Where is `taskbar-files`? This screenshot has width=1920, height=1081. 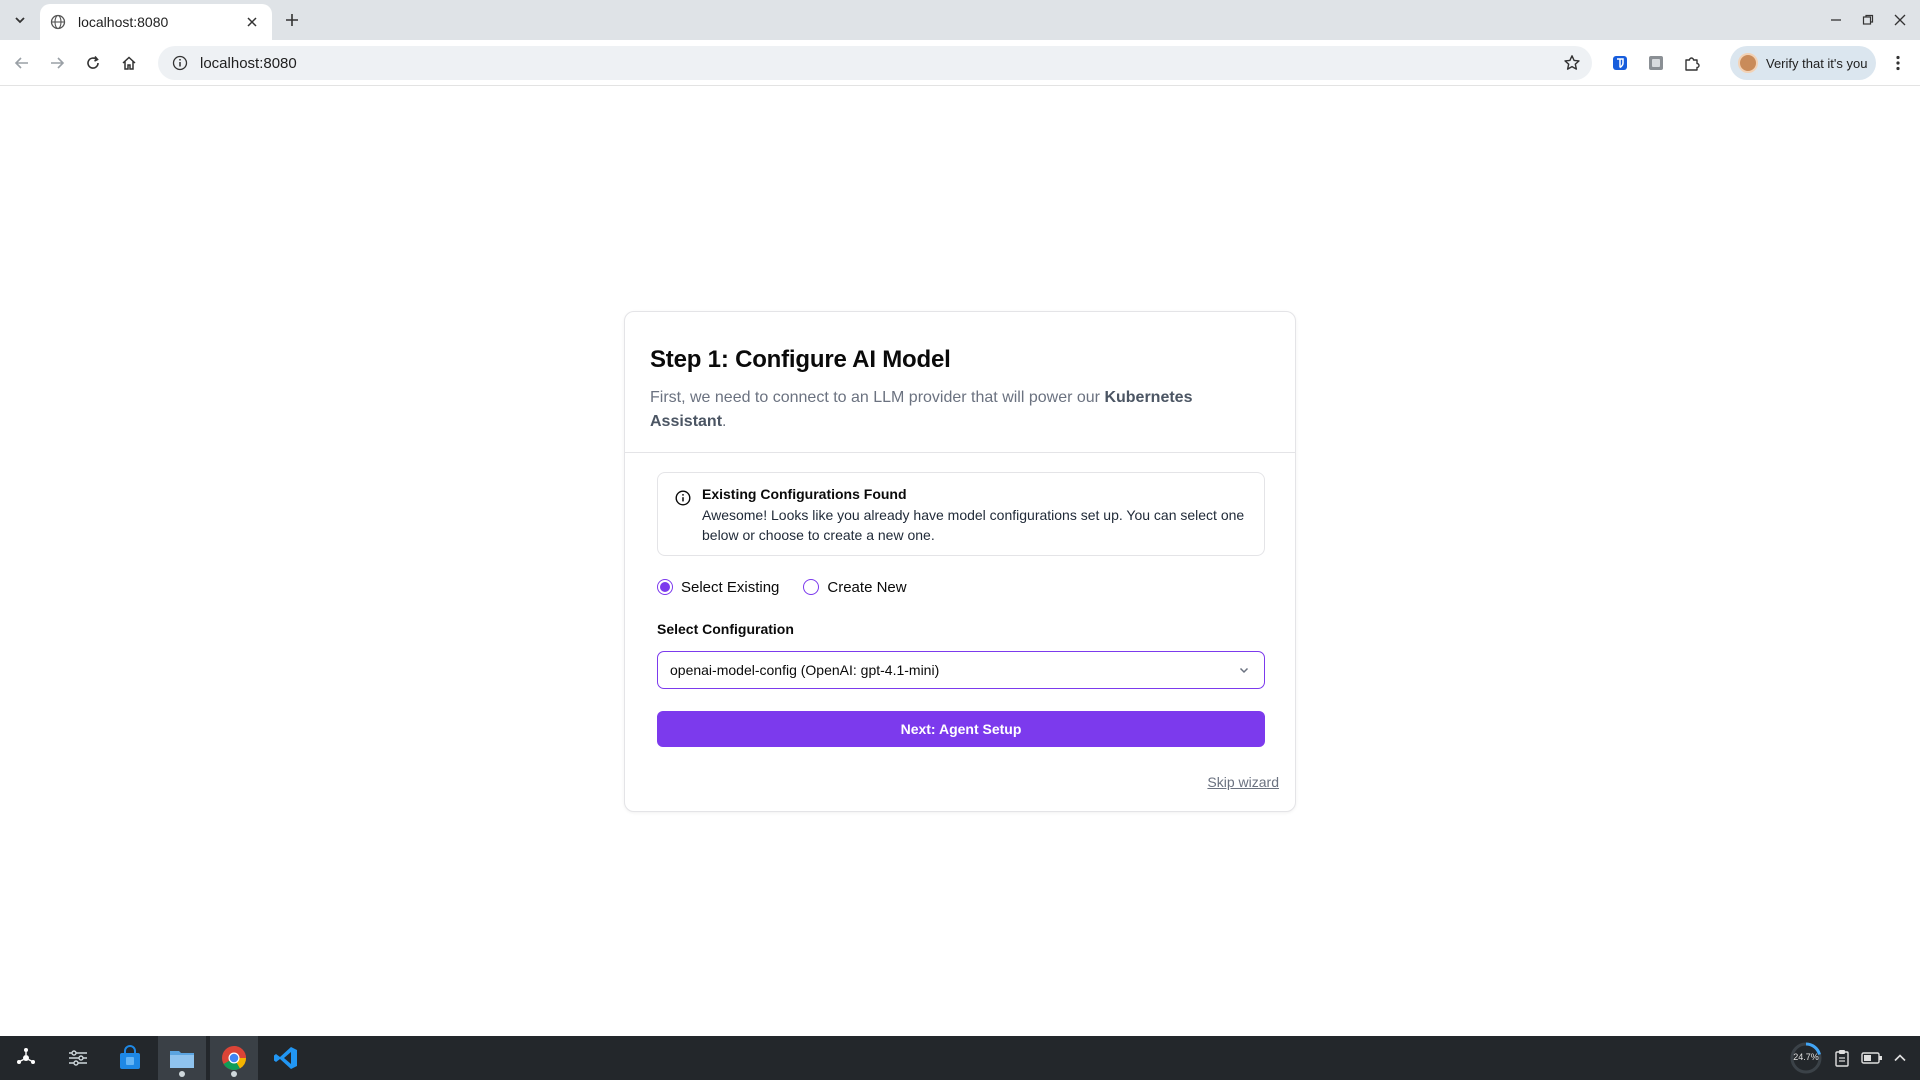
taskbar-files is located at coordinates (182, 1058).